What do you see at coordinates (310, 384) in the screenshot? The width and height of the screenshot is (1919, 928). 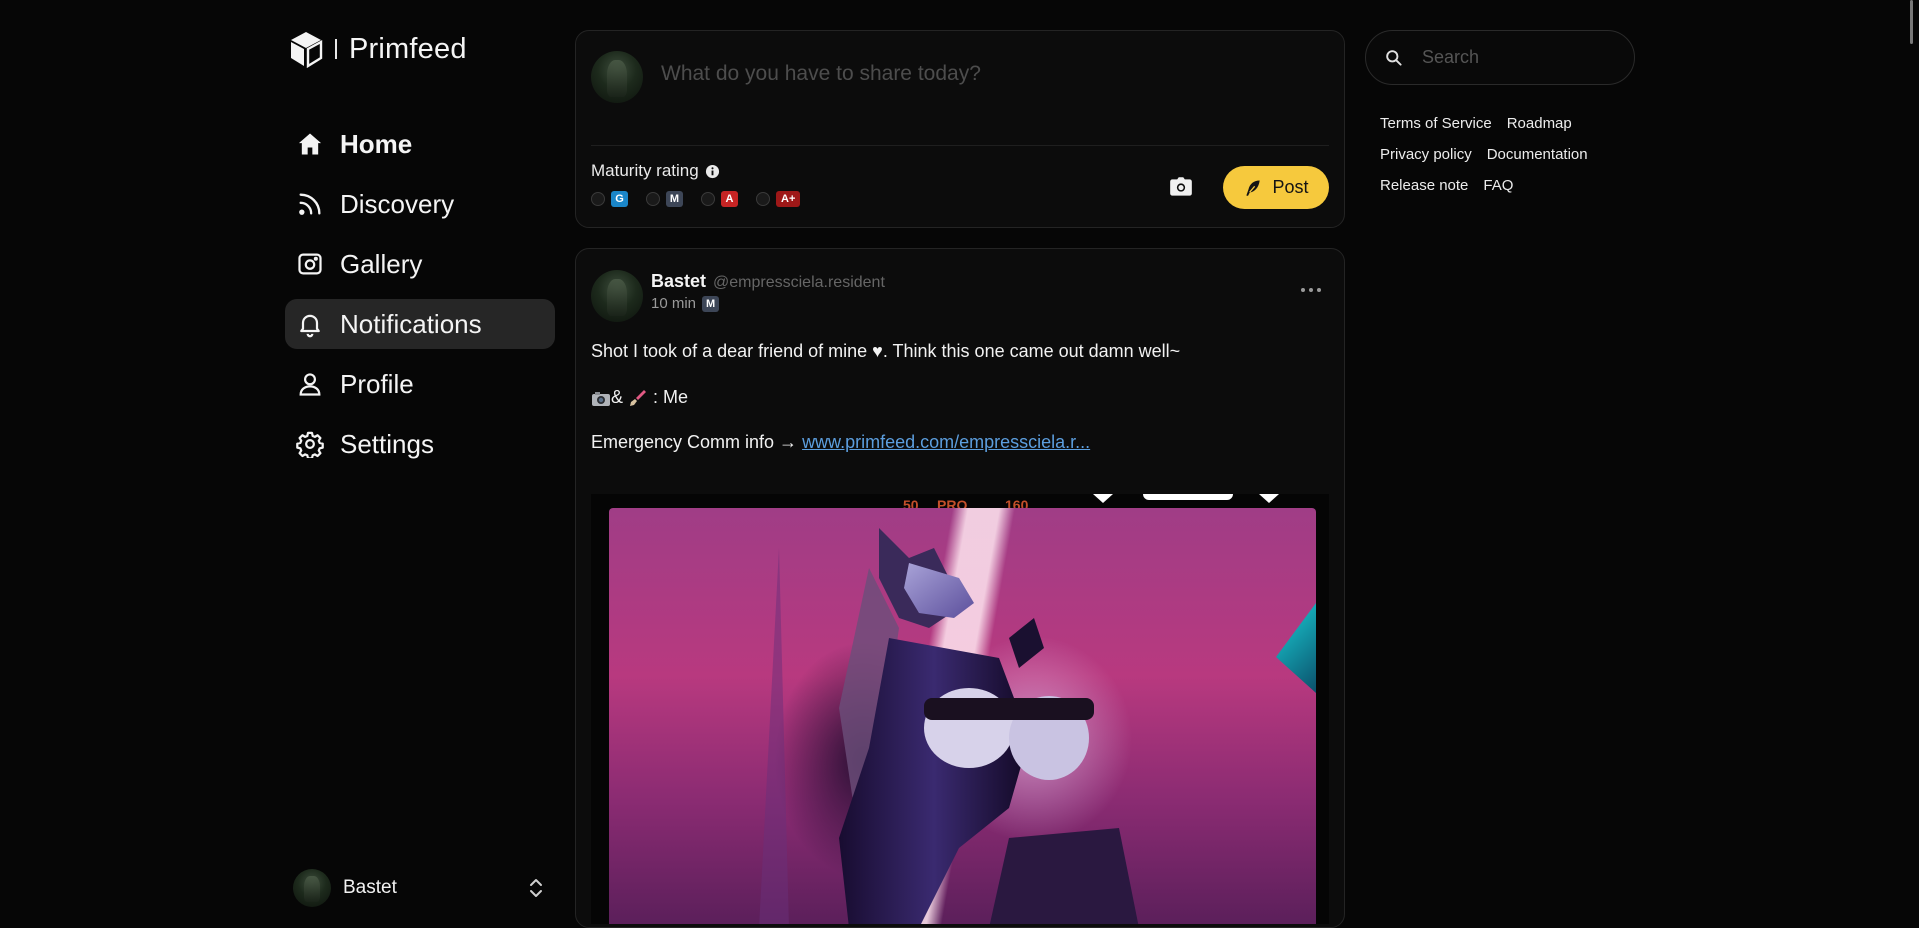 I see `user-icon` at bounding box center [310, 384].